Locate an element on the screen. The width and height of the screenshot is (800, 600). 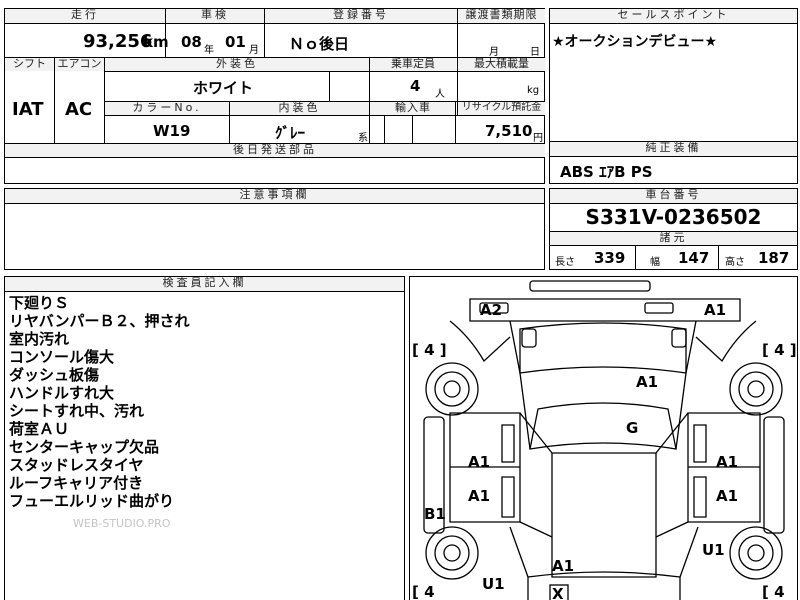
note-line: 室内汚れ is located at coordinates (39, 339).